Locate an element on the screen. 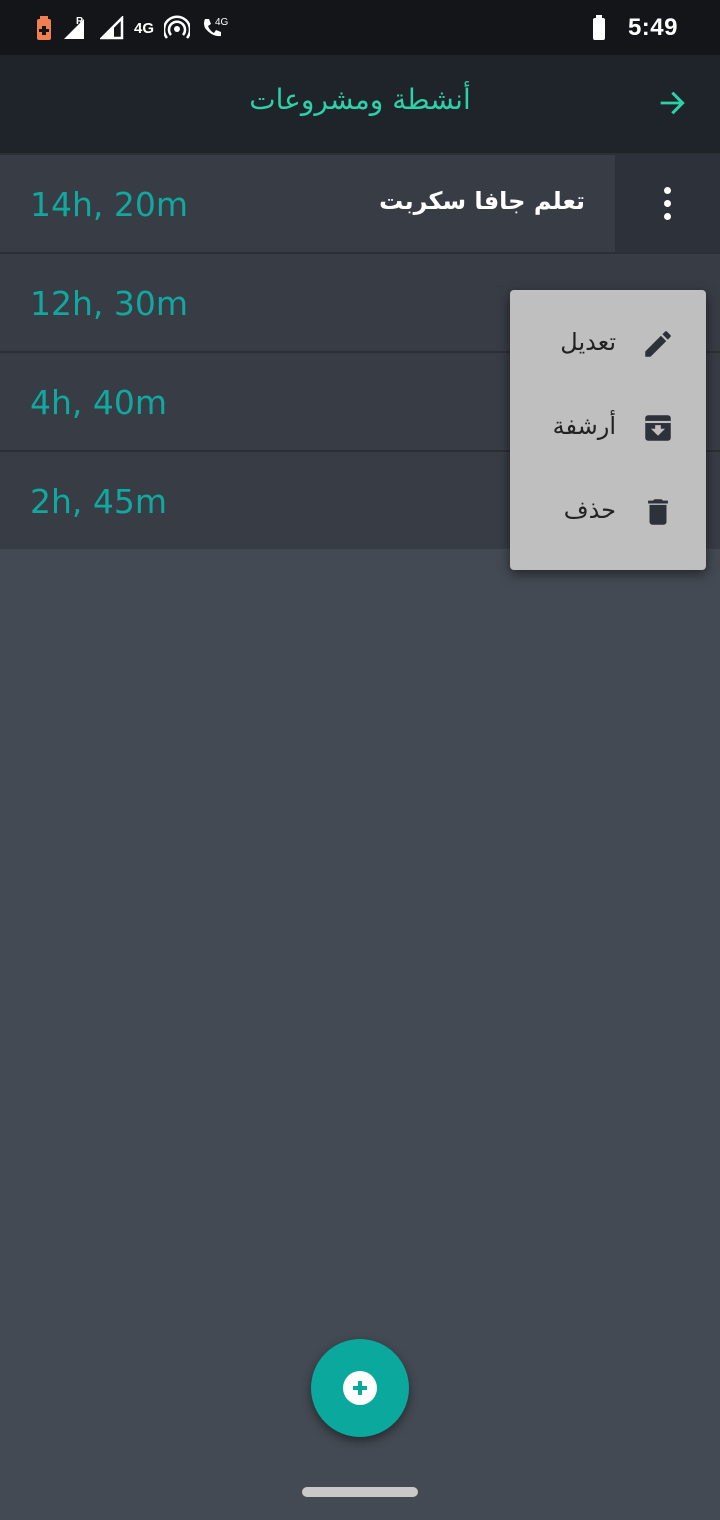  battery-saver-icon is located at coordinates (44, 28).